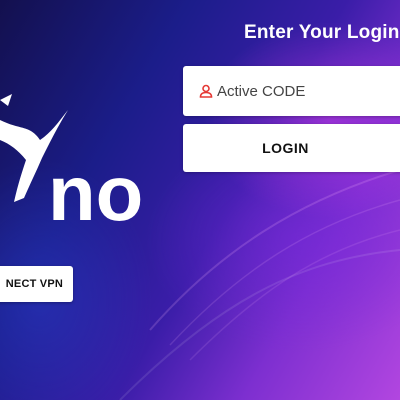  Describe the element at coordinates (95, 193) in the screenshot. I see `logo-text: no` at that location.